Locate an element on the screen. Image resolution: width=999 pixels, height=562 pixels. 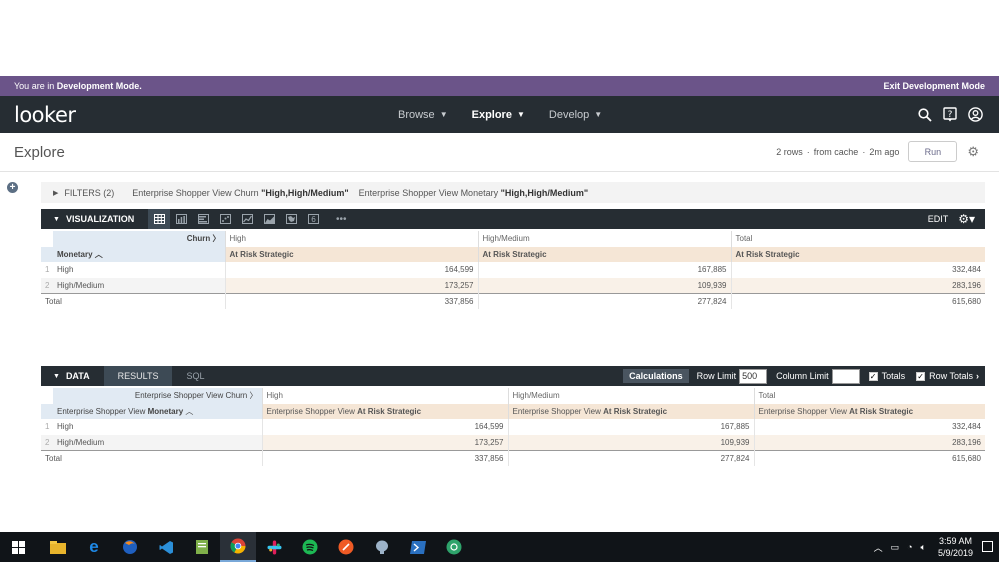
table-row: 1 High 164,599 167,885 332,484 is located at coordinates (513, 270).